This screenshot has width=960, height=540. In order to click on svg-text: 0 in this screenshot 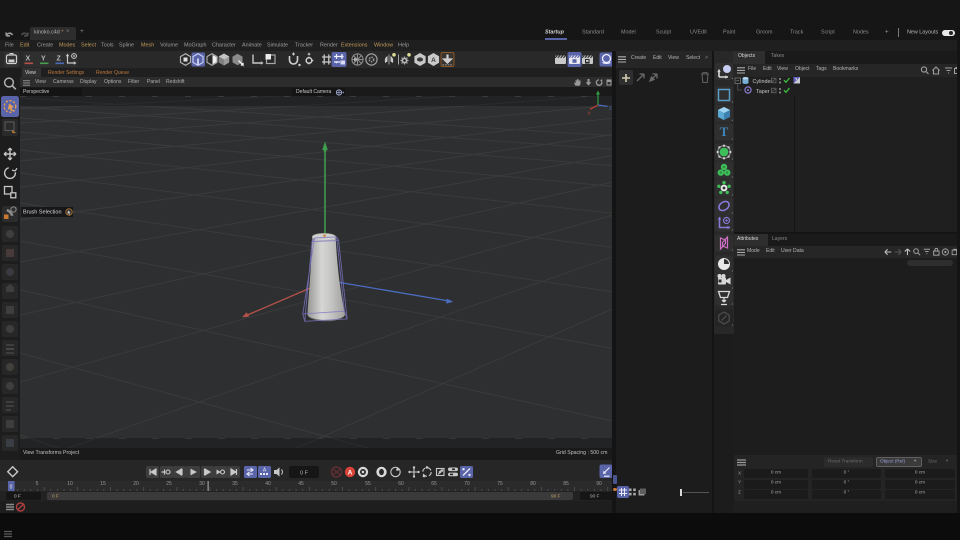, I will do `click(11, 488)`.